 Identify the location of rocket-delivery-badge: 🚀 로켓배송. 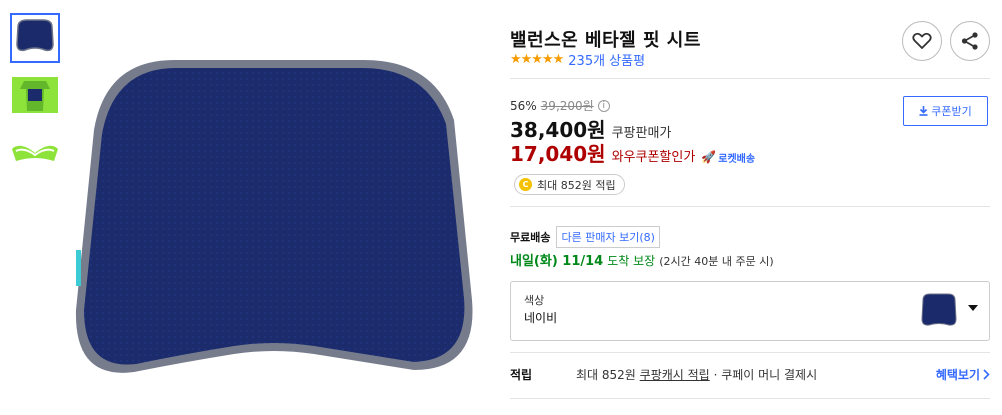
(728, 157).